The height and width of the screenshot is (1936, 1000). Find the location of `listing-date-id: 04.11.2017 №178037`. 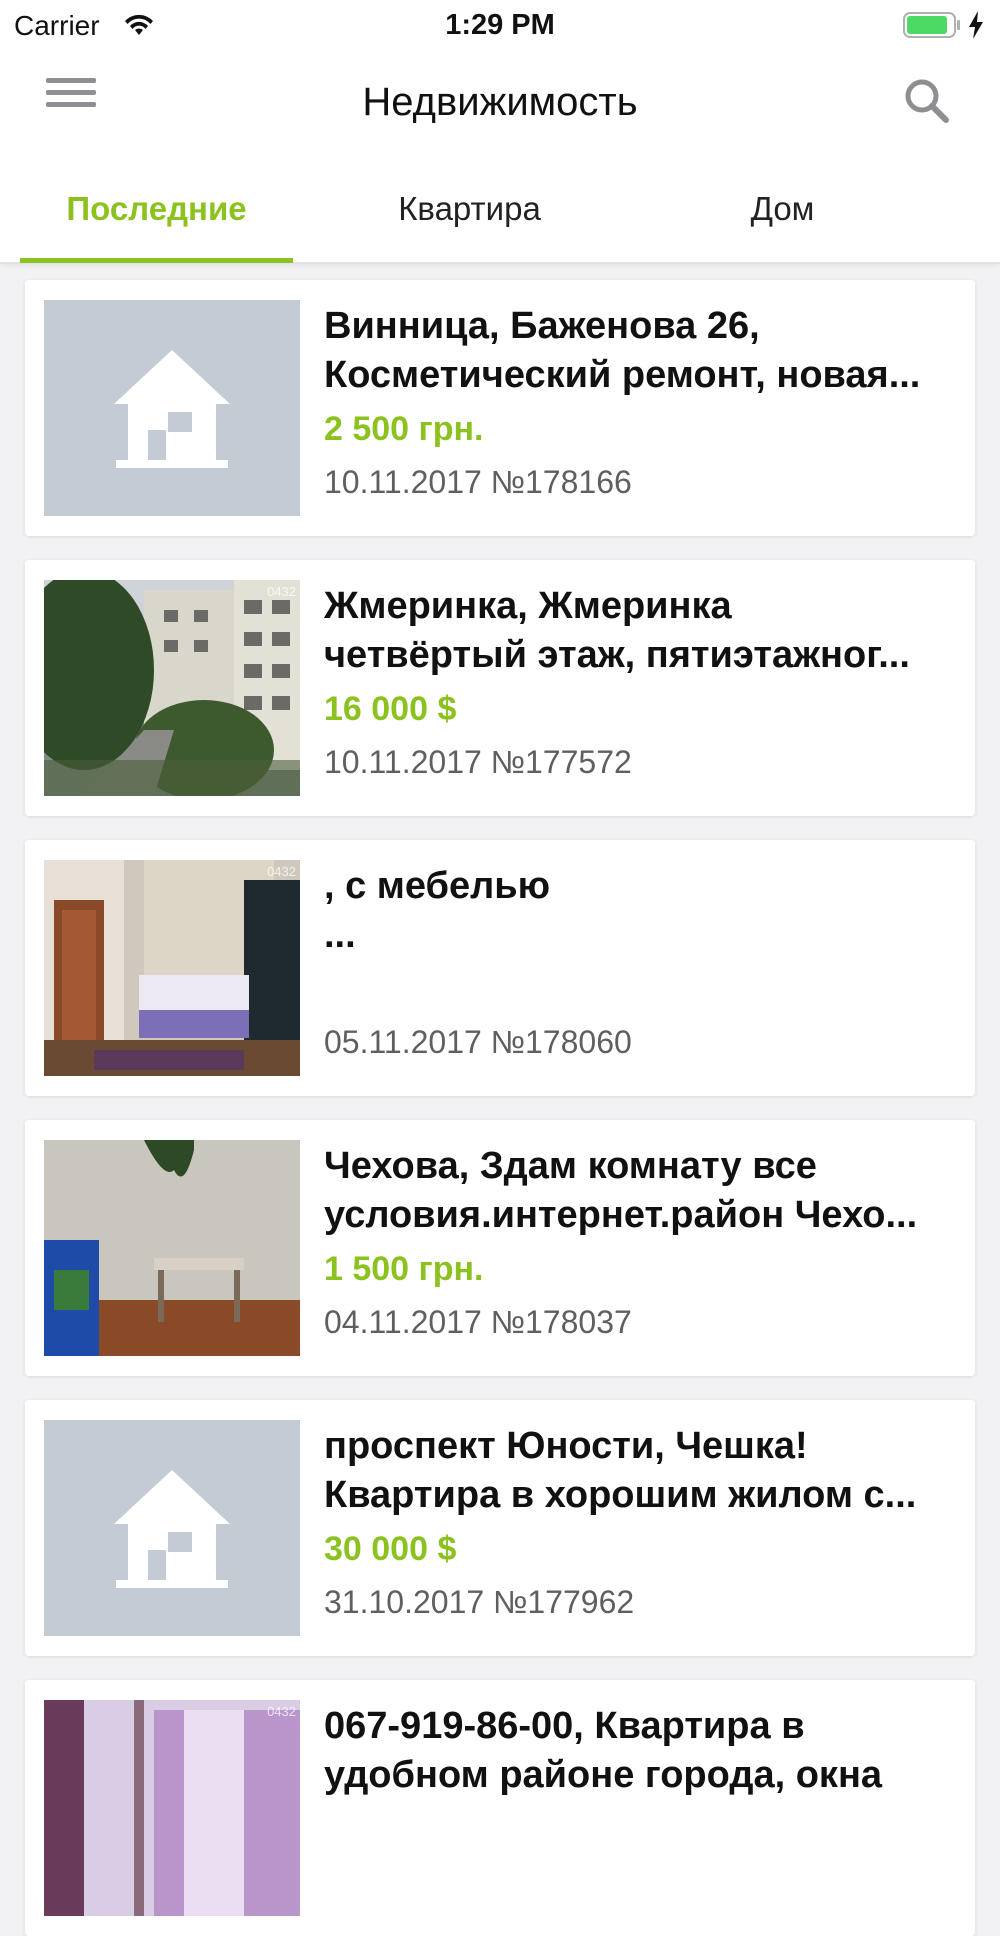

listing-date-id: 04.11.2017 №178037 is located at coordinates (478, 1322).